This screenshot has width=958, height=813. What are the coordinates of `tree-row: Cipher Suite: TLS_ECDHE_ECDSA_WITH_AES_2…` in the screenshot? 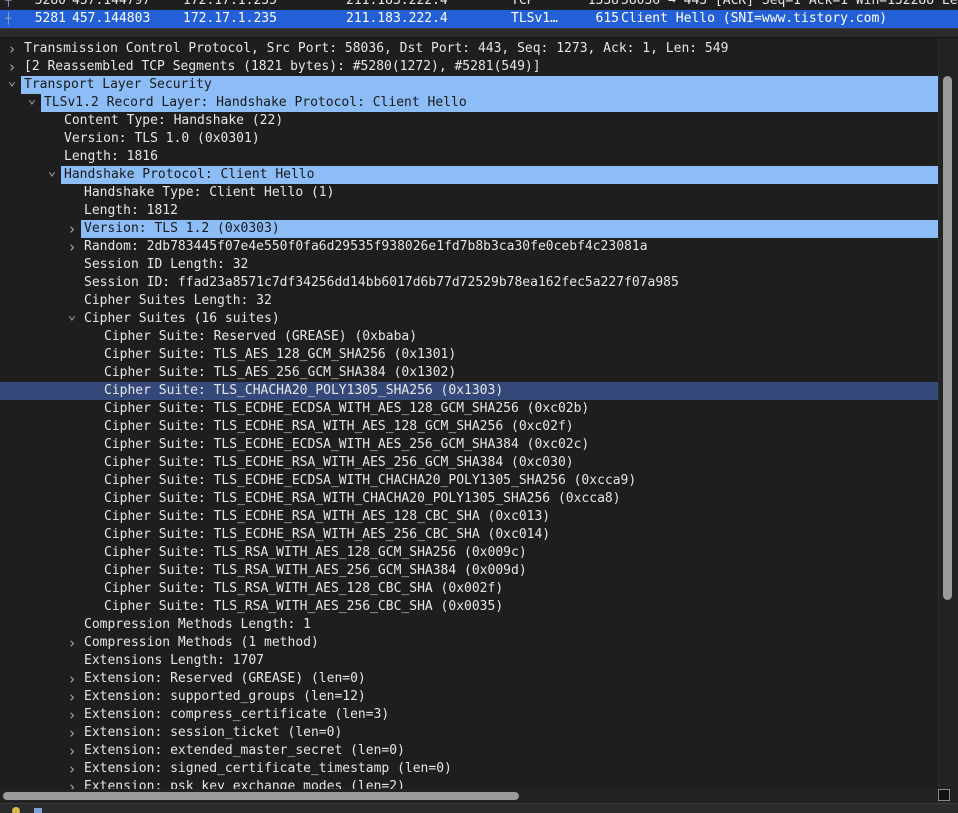 It's located at (469, 445).